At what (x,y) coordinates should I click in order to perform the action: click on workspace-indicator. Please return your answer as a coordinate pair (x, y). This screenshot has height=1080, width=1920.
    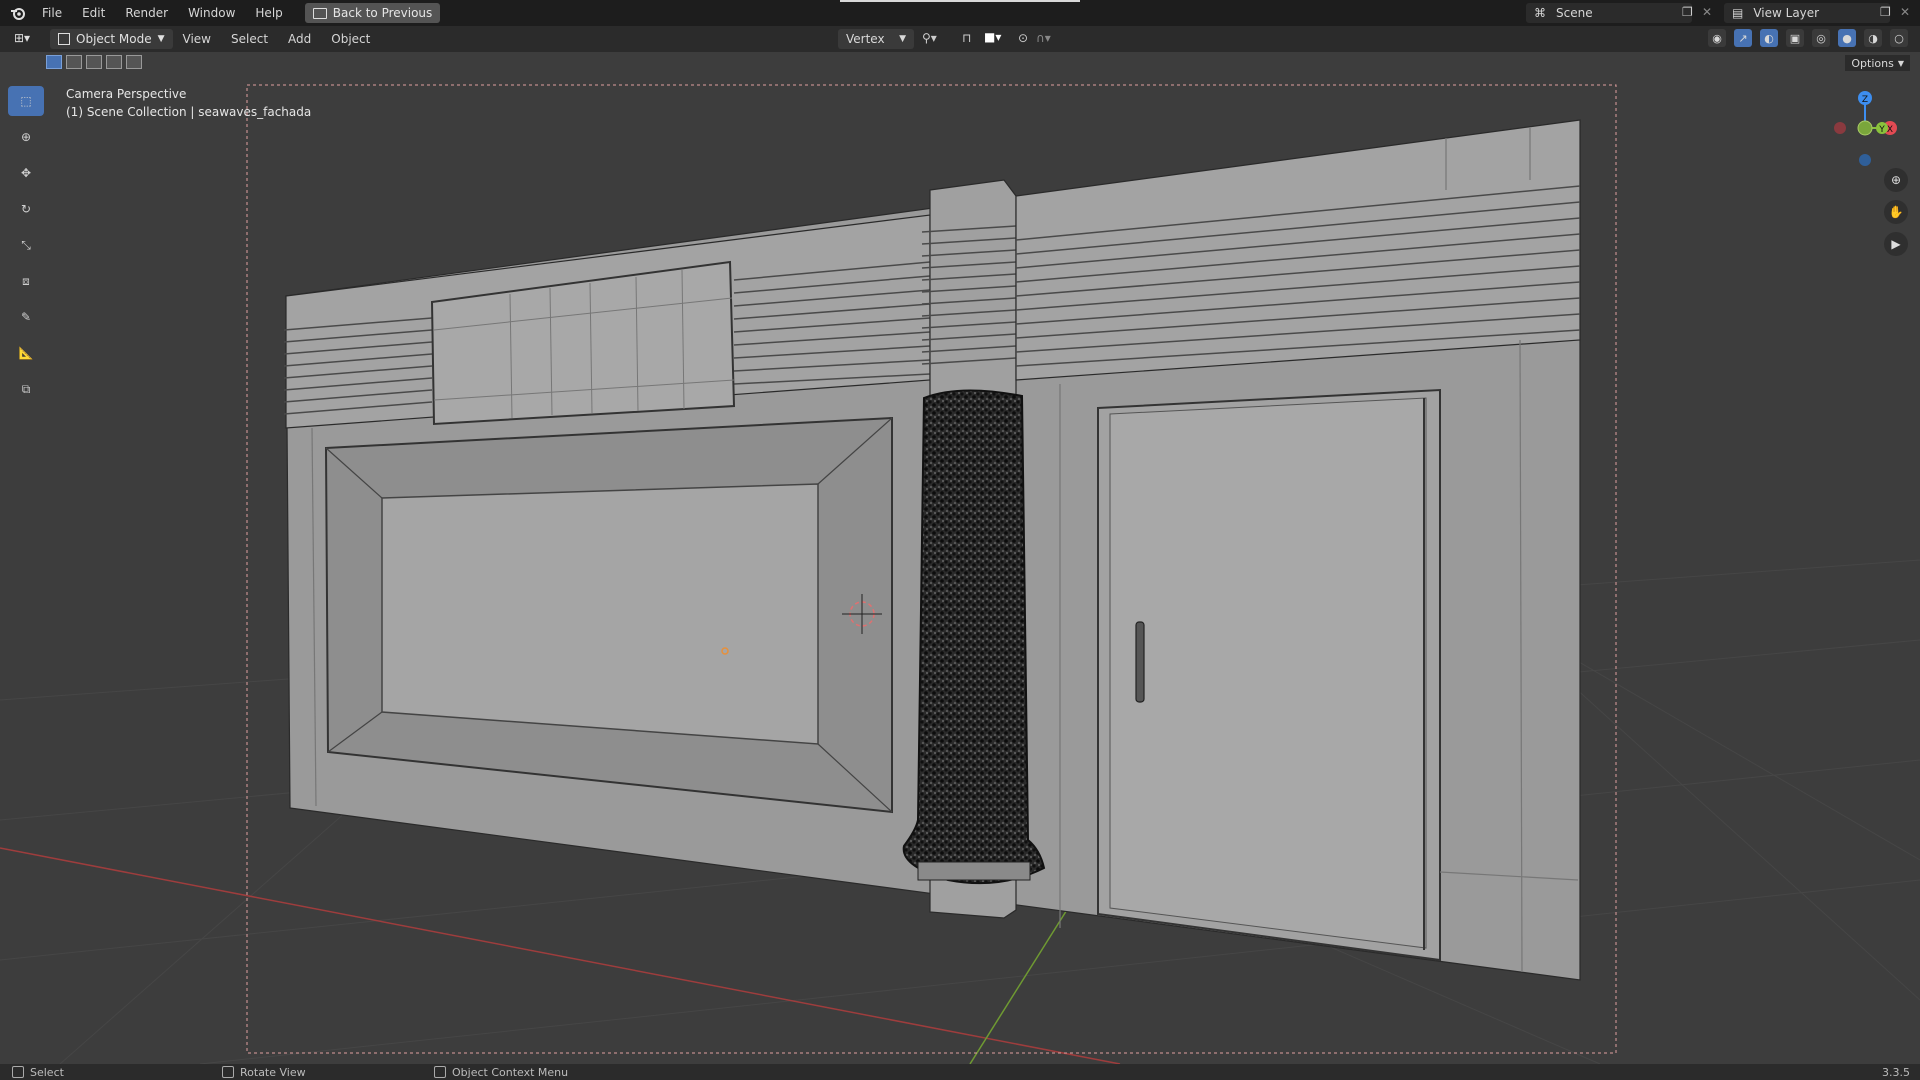
    Looking at the image, I should click on (960, 1).